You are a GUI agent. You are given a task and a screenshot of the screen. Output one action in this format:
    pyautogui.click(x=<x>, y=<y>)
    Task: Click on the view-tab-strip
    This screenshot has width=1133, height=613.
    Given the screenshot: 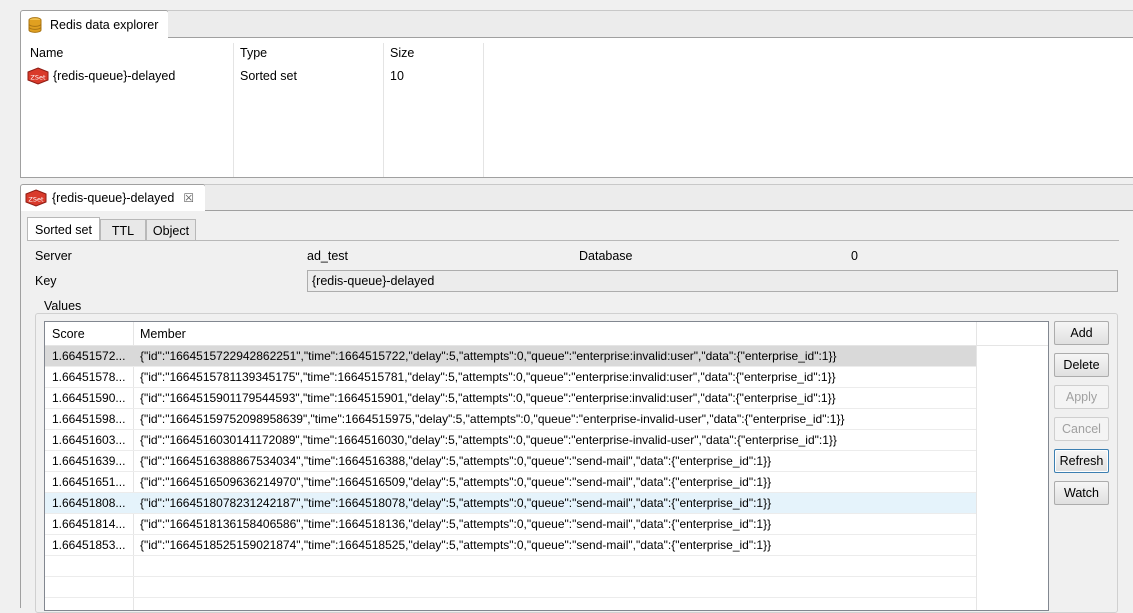 What is the action you would take?
    pyautogui.click(x=650, y=24)
    